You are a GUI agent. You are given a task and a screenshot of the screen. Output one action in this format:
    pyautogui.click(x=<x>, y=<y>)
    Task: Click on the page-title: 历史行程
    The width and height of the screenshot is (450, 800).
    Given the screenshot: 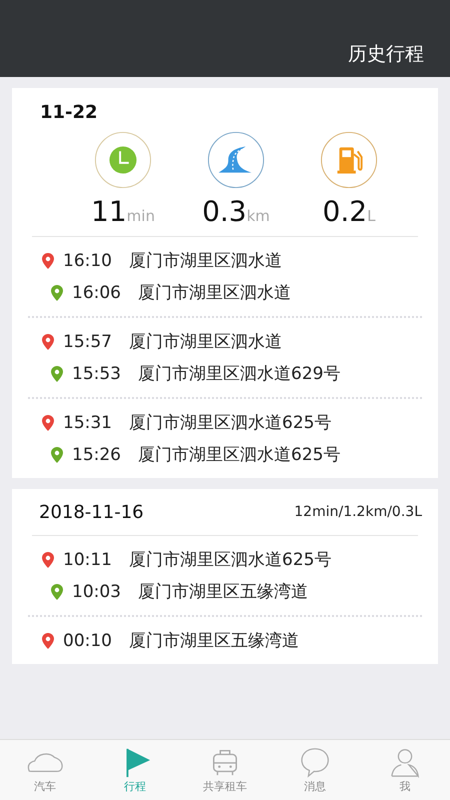 What is the action you would take?
    pyautogui.click(x=386, y=54)
    